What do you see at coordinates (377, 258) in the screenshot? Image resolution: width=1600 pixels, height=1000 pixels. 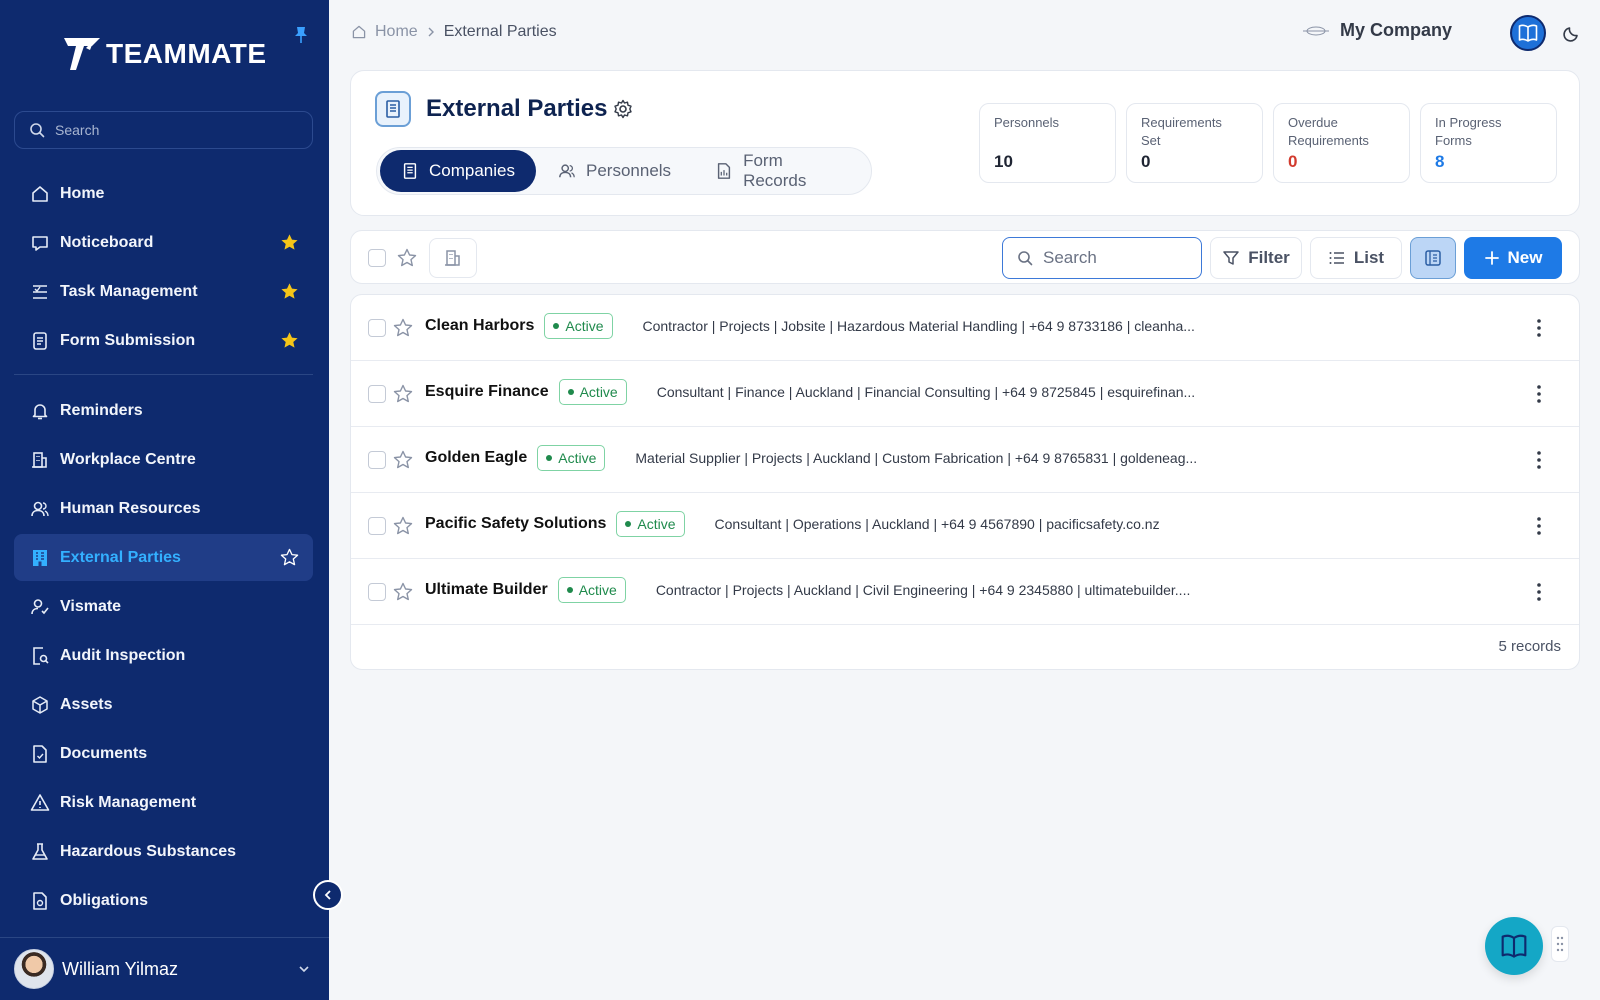 I see `select-all-checkbox` at bounding box center [377, 258].